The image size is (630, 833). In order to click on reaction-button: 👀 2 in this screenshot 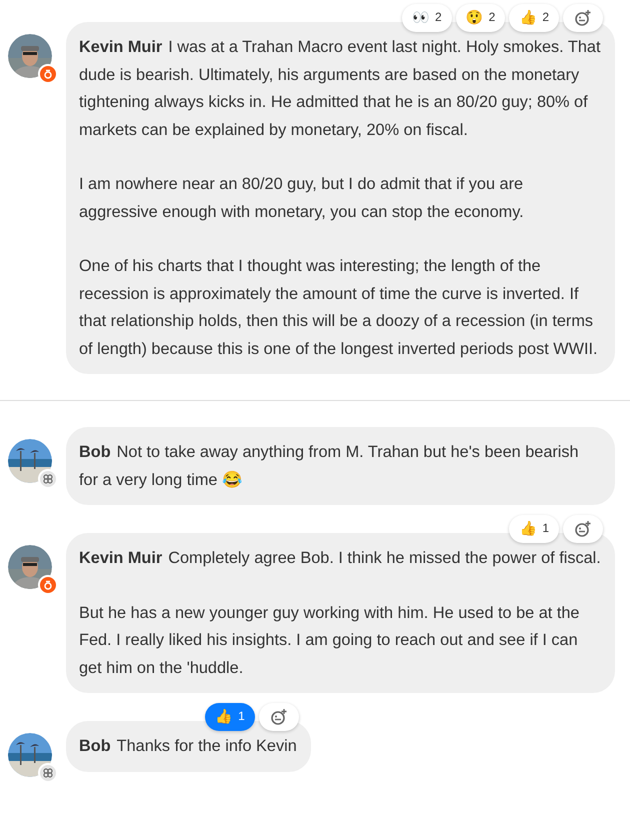, I will do `click(427, 18)`.